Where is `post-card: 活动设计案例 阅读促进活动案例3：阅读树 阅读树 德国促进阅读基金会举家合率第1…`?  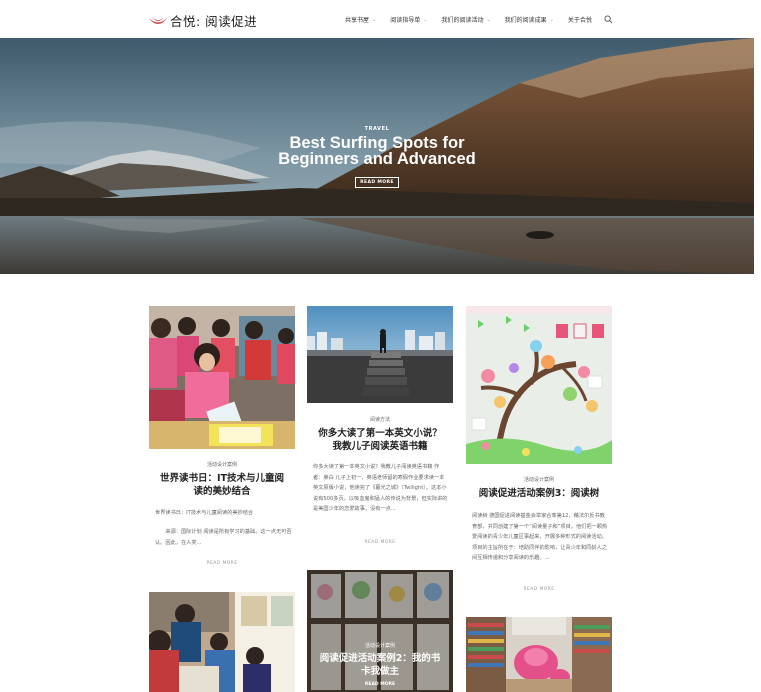
post-card: 活动设计案例 阅读促进活动案例3：阅读树 阅读树 德国促进阅读基金会举家合率第1… is located at coordinates (539, 451).